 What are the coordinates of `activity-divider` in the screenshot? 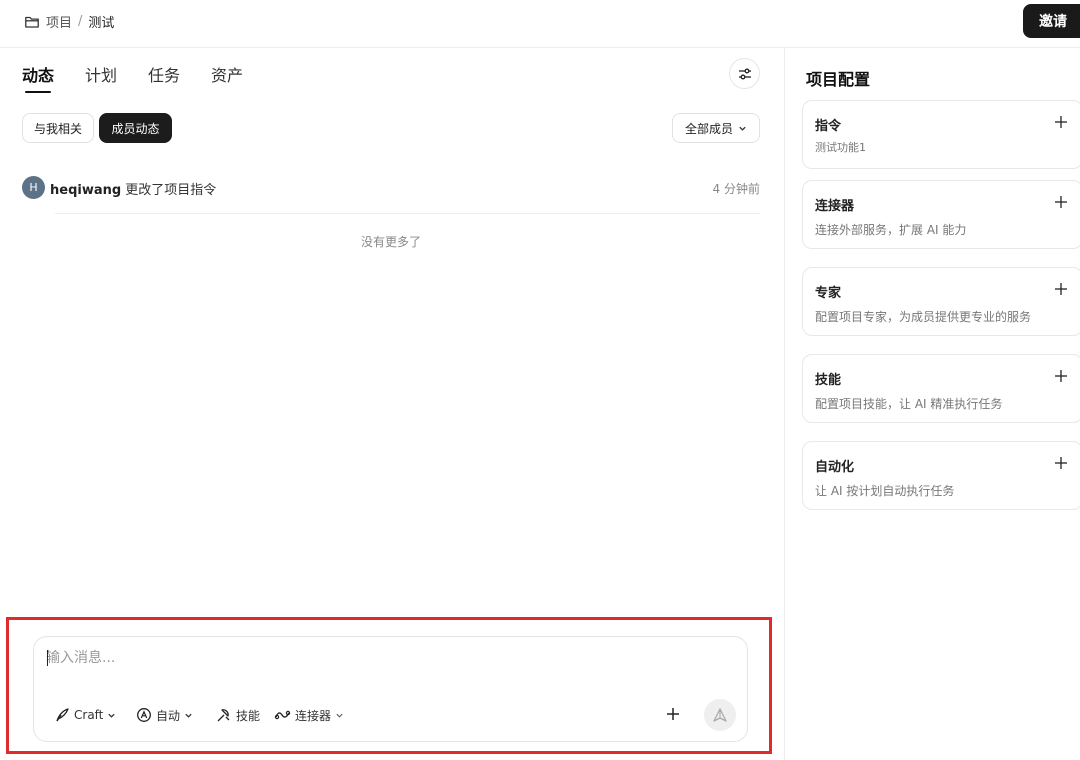 It's located at (407, 213).